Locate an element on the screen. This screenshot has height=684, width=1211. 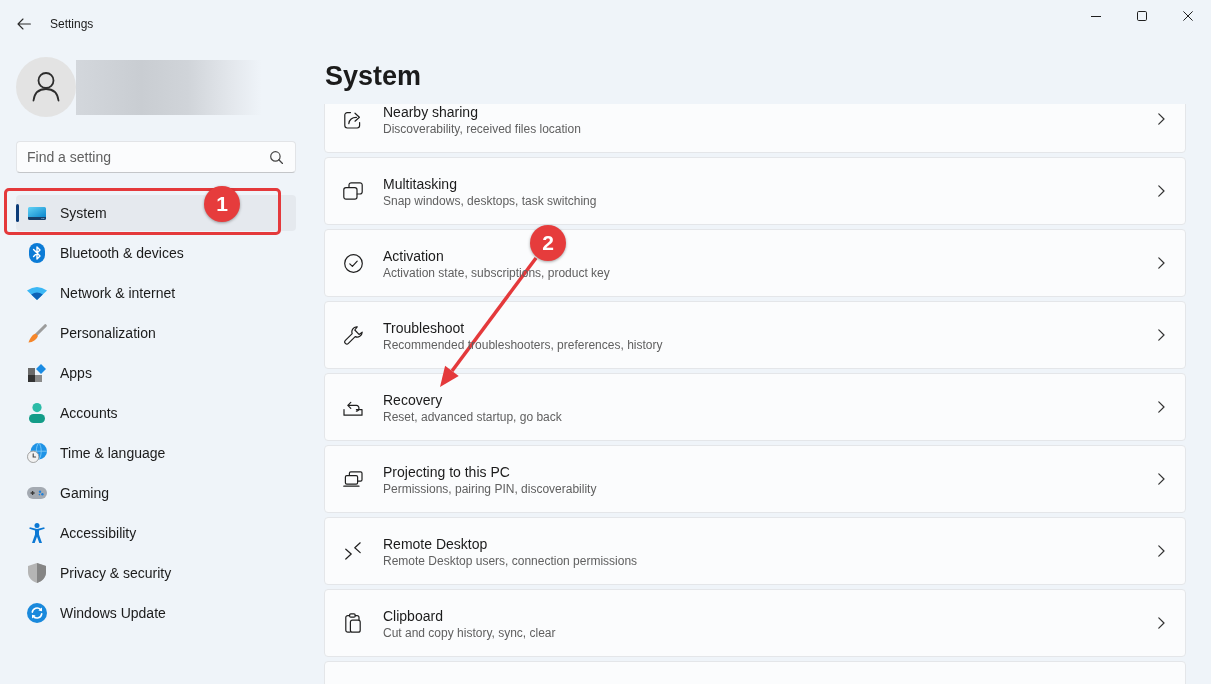
sidebar-item: Windows Update is located at coordinates (156, 613).